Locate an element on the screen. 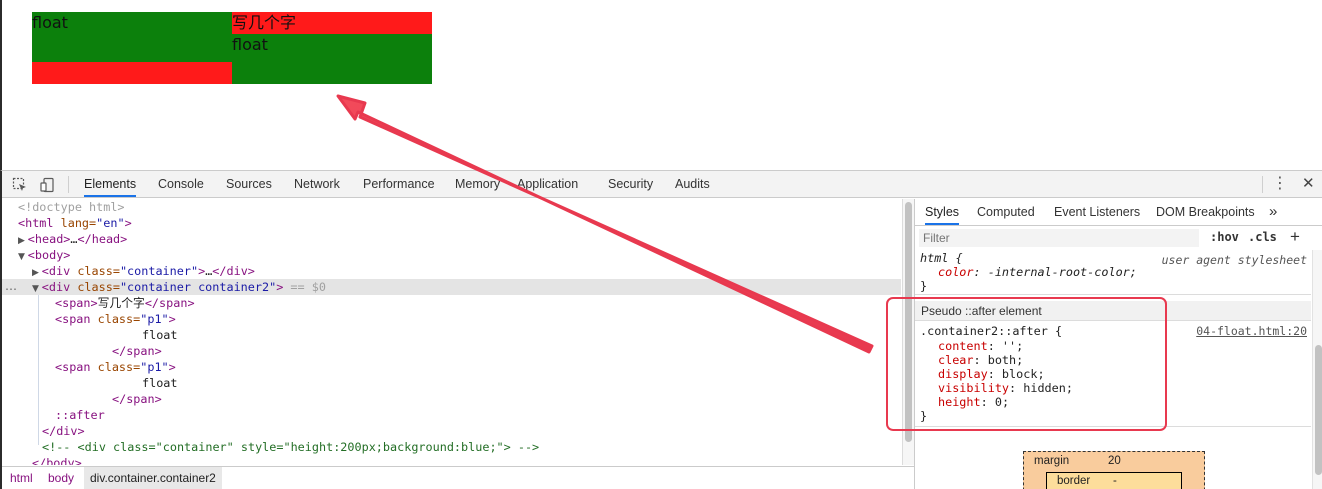 This screenshot has height=489, width=1322. tab-application: Application is located at coordinates (547, 184).